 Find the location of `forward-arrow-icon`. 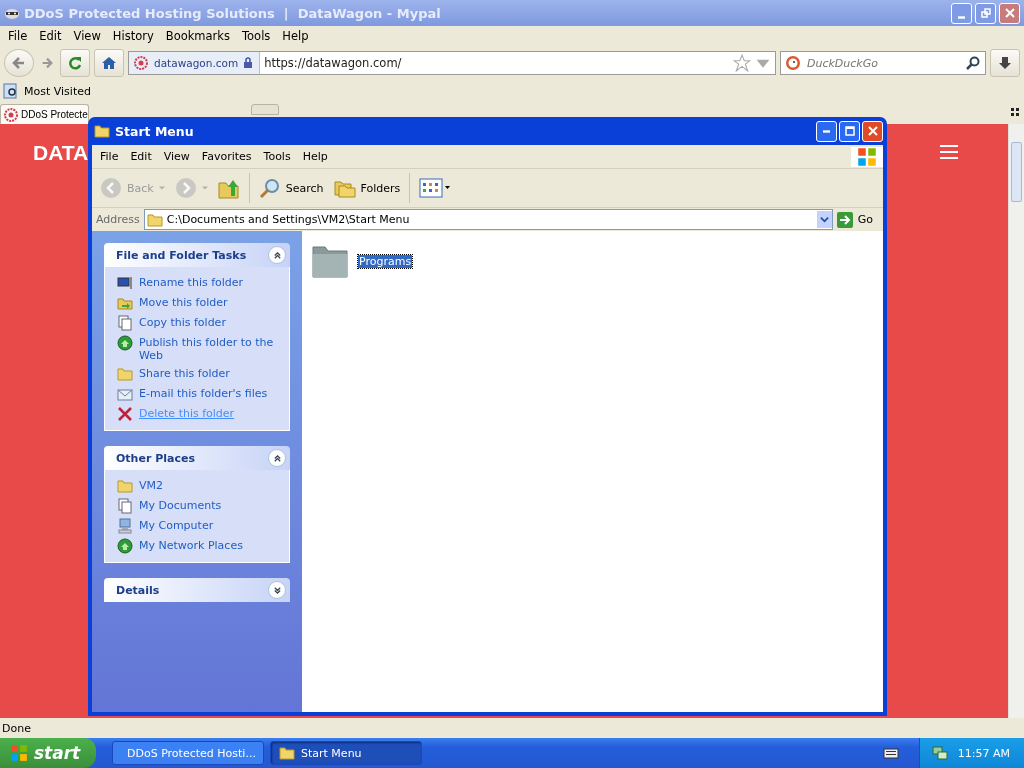

forward-arrow-icon is located at coordinates (47, 63).